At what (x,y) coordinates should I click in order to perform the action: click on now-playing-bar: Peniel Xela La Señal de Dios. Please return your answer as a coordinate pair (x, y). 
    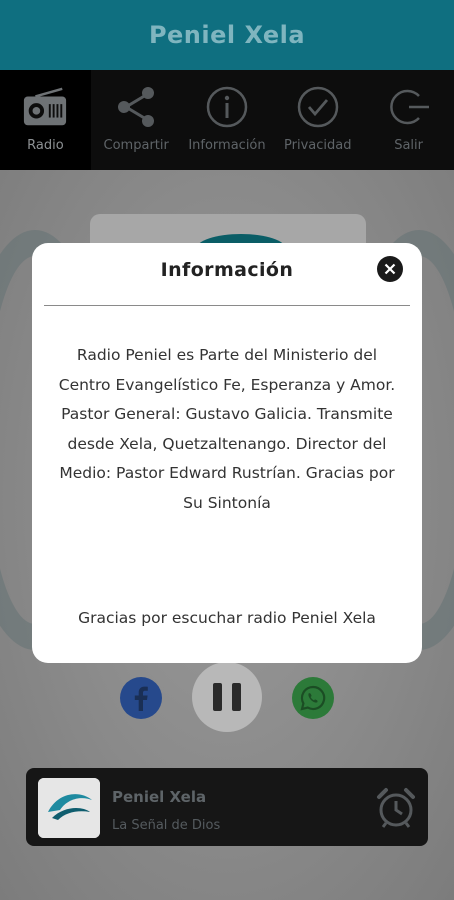
    Looking at the image, I should click on (227, 807).